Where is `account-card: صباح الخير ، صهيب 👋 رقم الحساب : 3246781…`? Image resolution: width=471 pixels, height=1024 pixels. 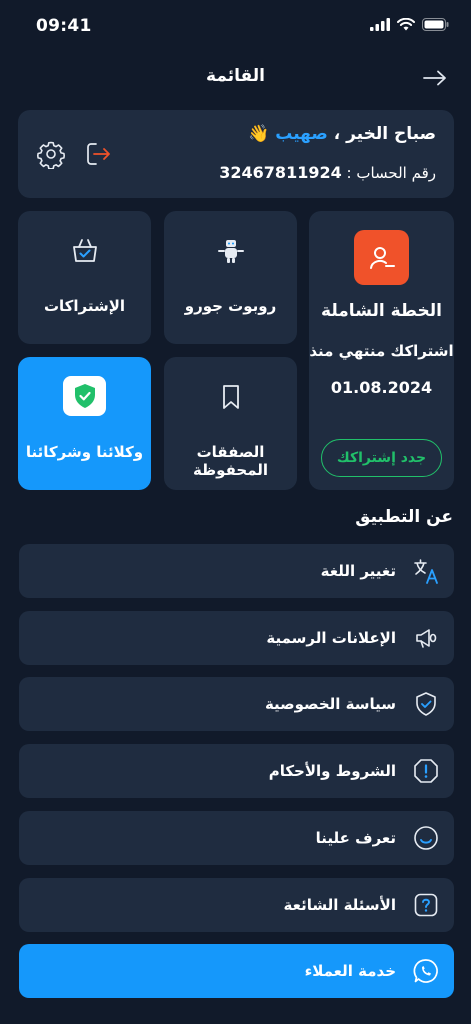 account-card: صباح الخير ، صهيب 👋 رقم الحساب : 3246781… is located at coordinates (236, 154).